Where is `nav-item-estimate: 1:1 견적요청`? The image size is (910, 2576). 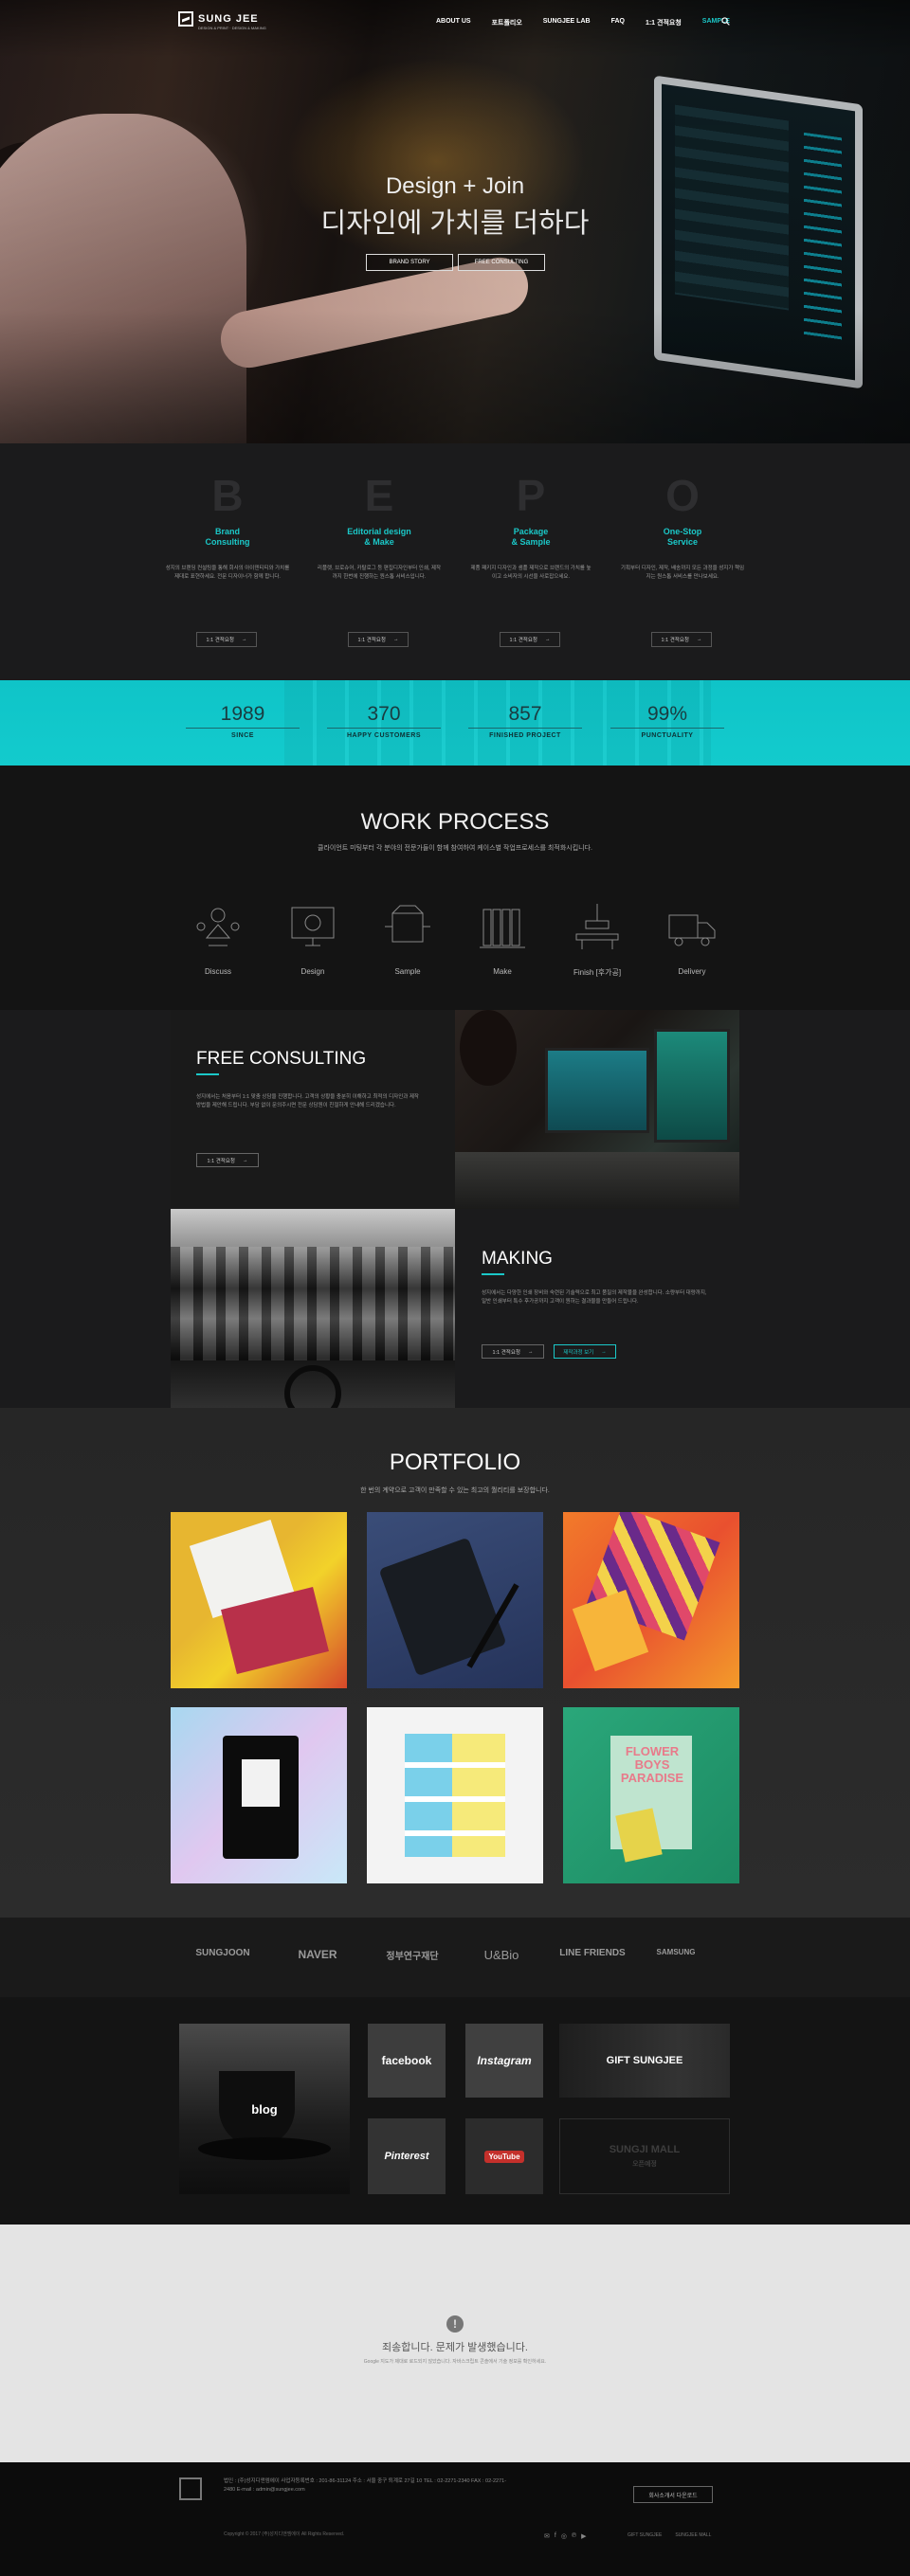 nav-item-estimate: 1:1 견적요청 is located at coordinates (664, 22).